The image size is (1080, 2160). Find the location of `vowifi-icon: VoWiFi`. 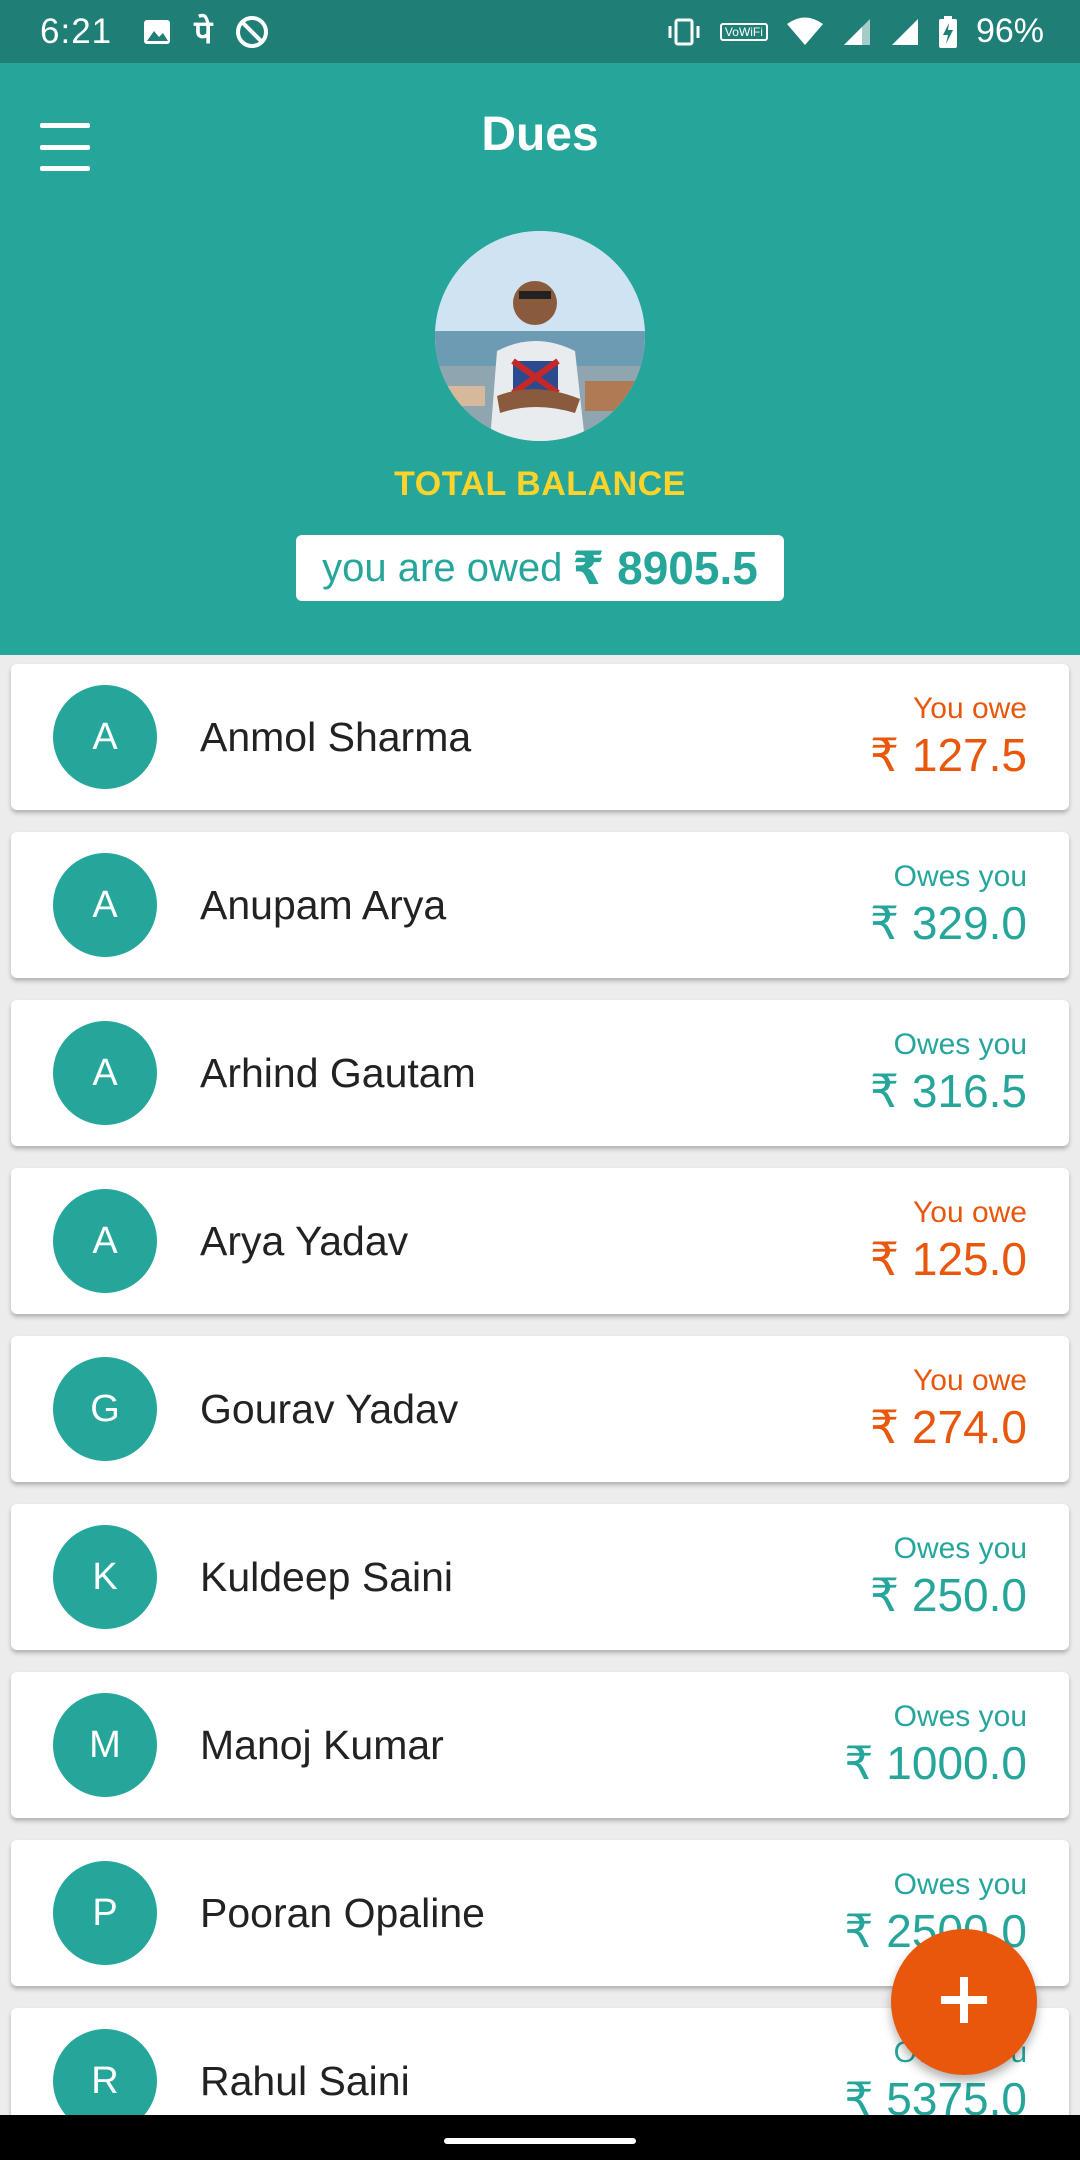

vowifi-icon: VoWiFi is located at coordinates (743, 31).